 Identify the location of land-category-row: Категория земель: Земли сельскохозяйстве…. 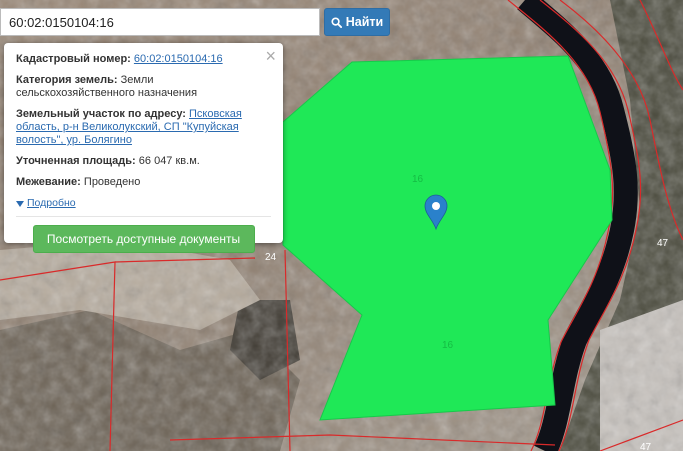
(143, 87).